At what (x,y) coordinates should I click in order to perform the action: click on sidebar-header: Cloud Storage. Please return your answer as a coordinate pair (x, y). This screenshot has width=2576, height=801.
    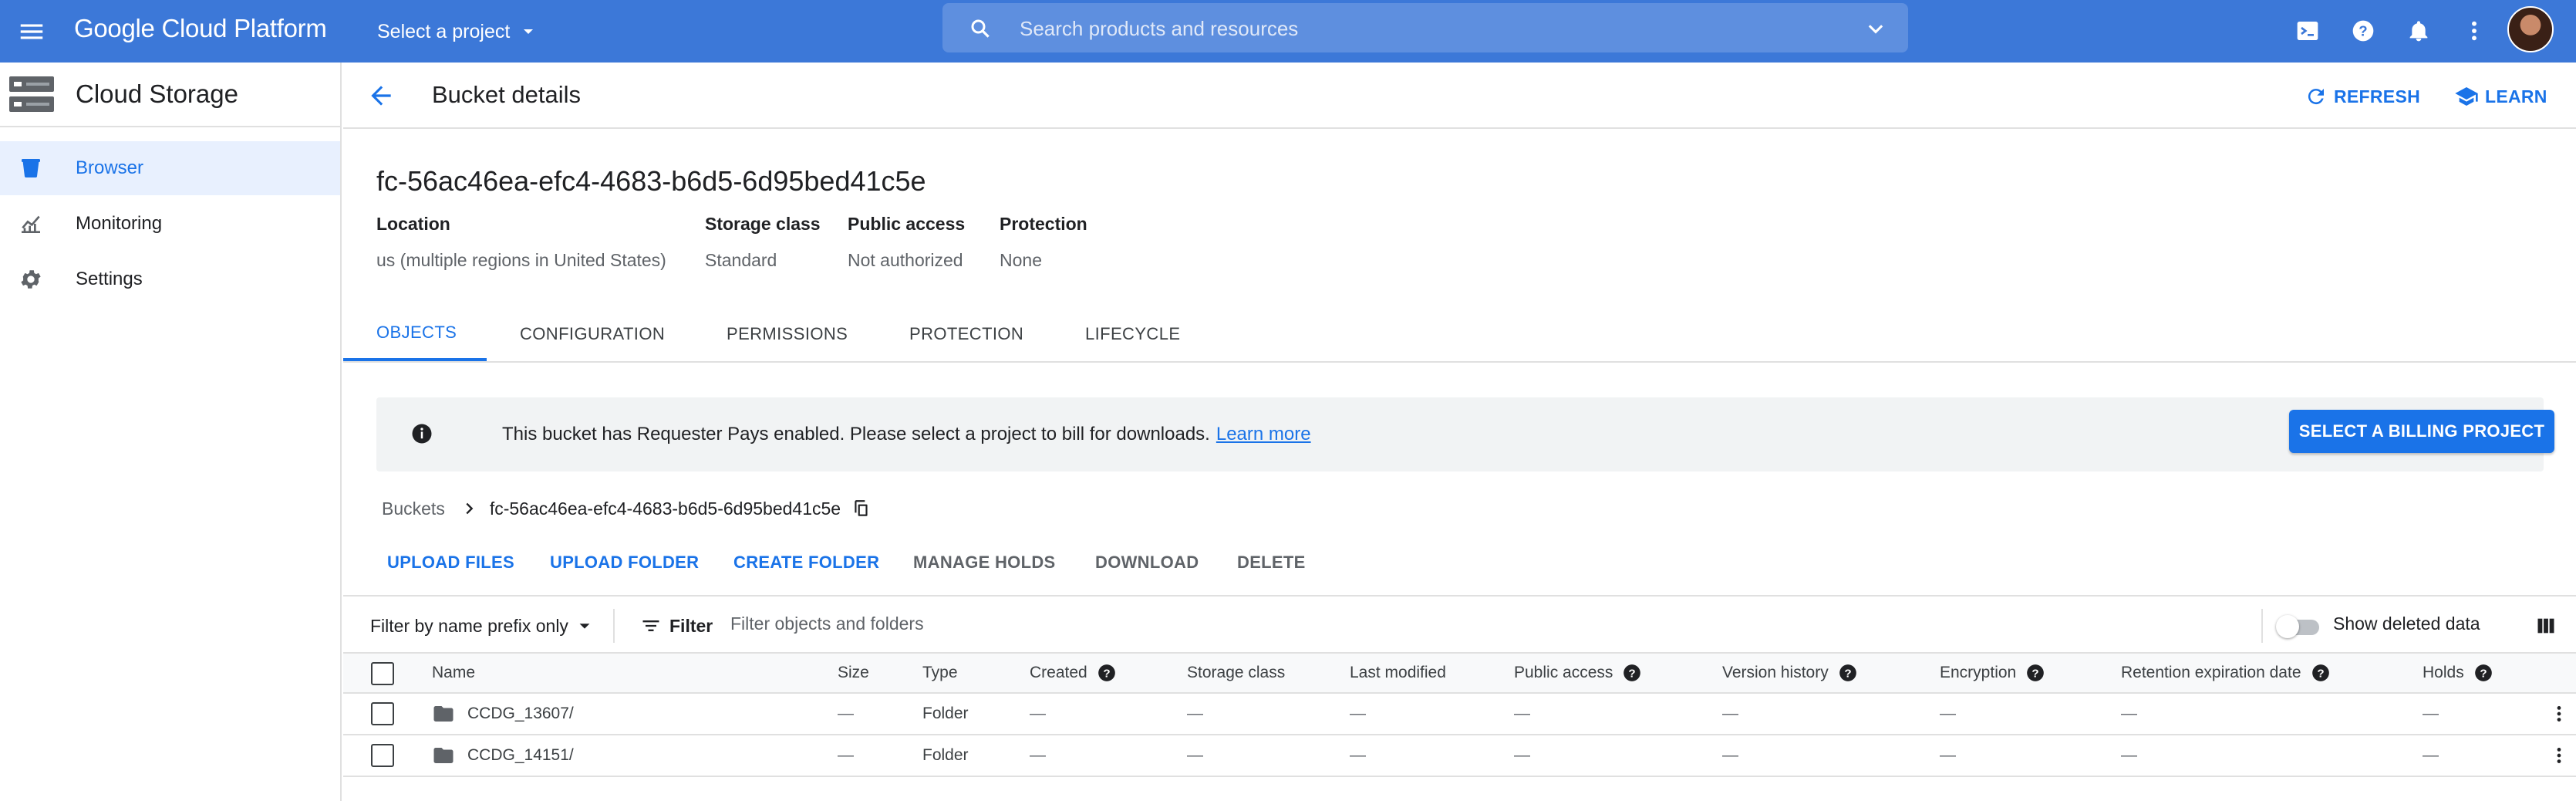
    Looking at the image, I should click on (170, 95).